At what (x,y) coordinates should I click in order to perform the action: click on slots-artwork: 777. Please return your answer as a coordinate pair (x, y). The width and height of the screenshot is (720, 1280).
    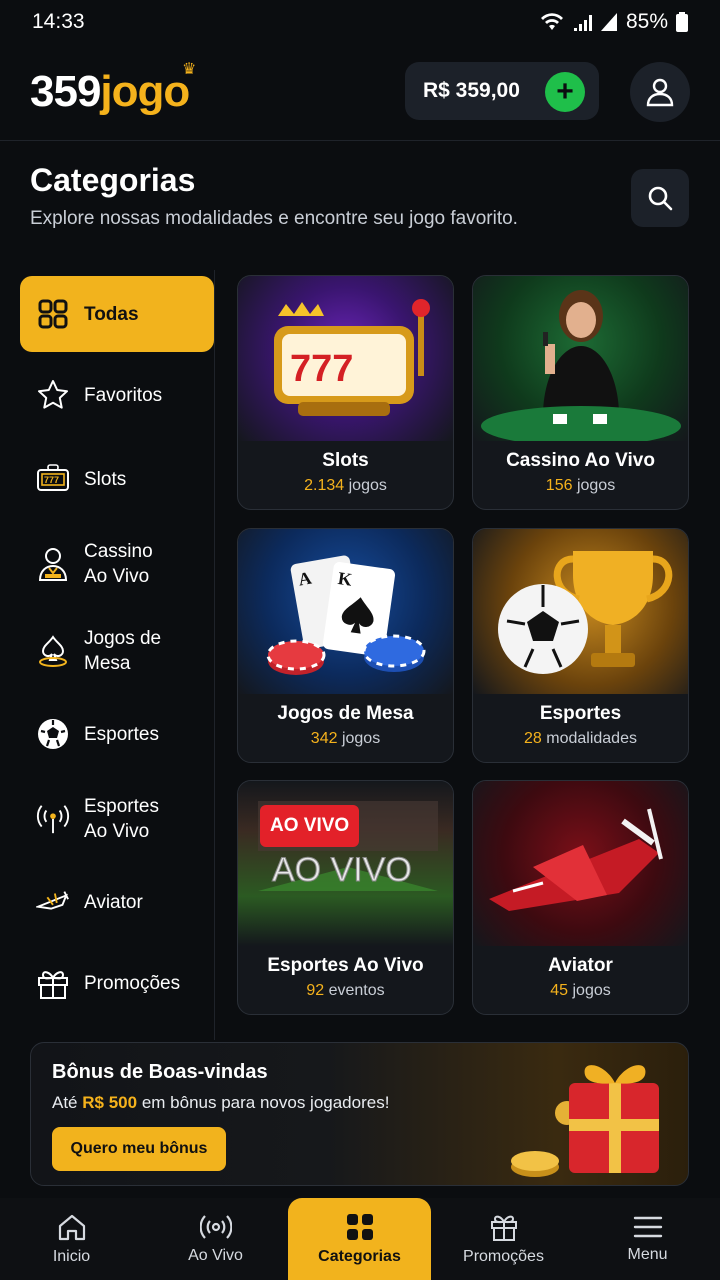
    Looking at the image, I should click on (345, 358).